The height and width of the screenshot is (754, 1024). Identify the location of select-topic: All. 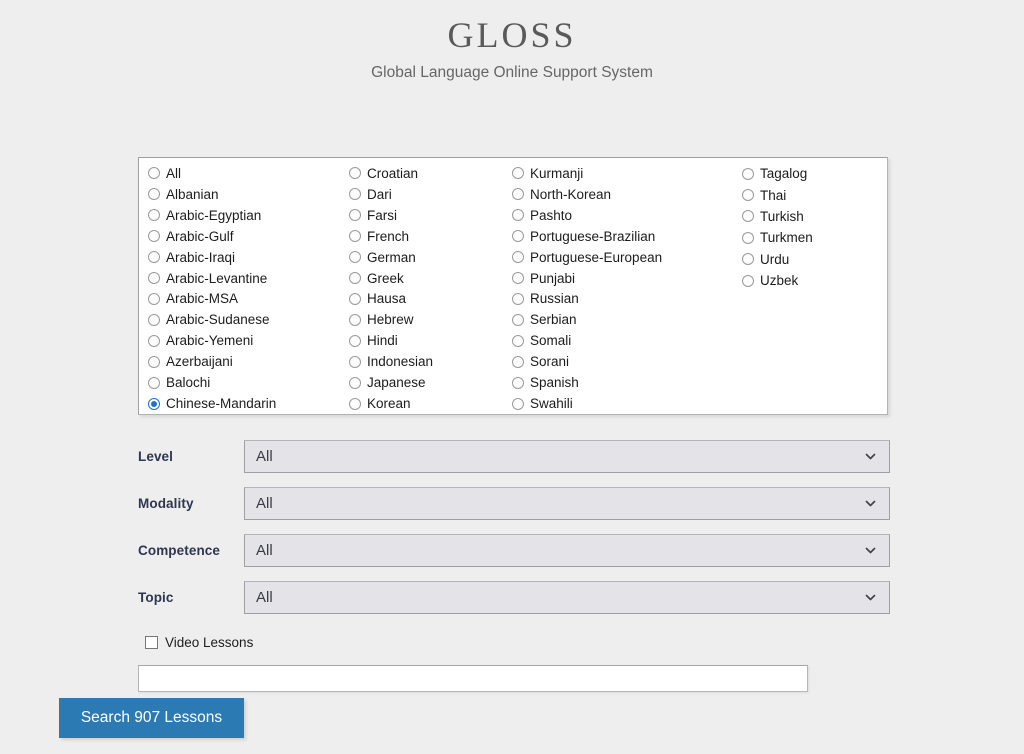
(567, 597).